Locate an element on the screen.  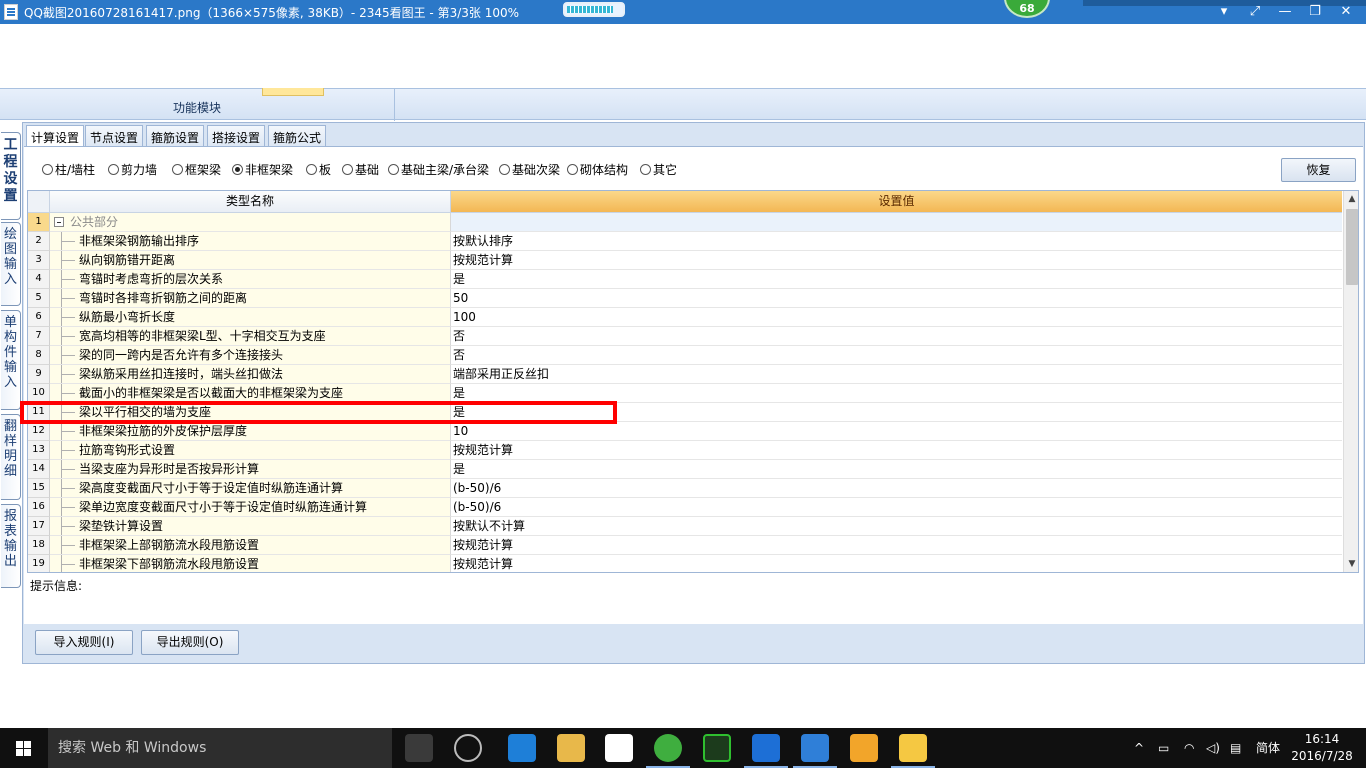
tab-node-settings: 节点设置 is located at coordinates (114, 135).